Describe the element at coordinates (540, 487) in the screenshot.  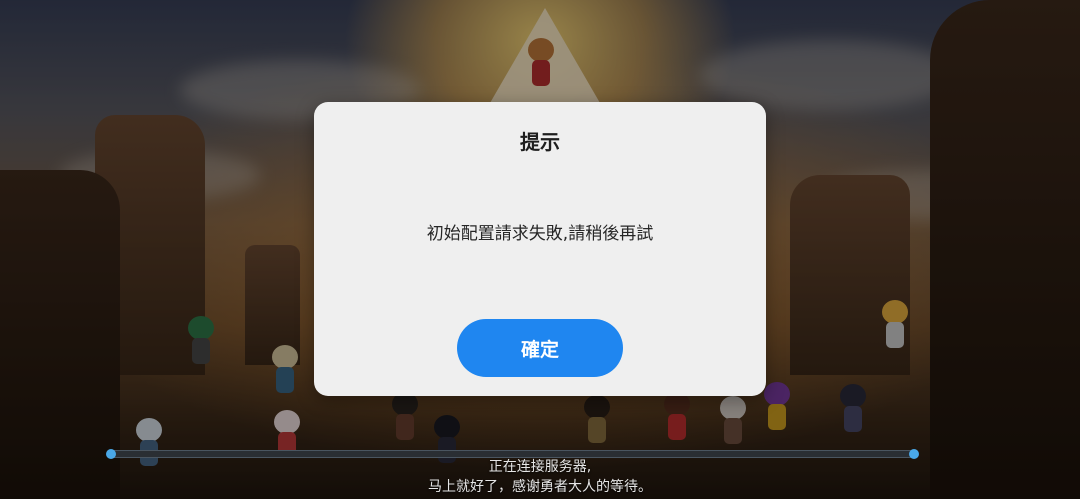
I see `loading-status-line2: 马上就好了，感谢勇者大人的等待。` at that location.